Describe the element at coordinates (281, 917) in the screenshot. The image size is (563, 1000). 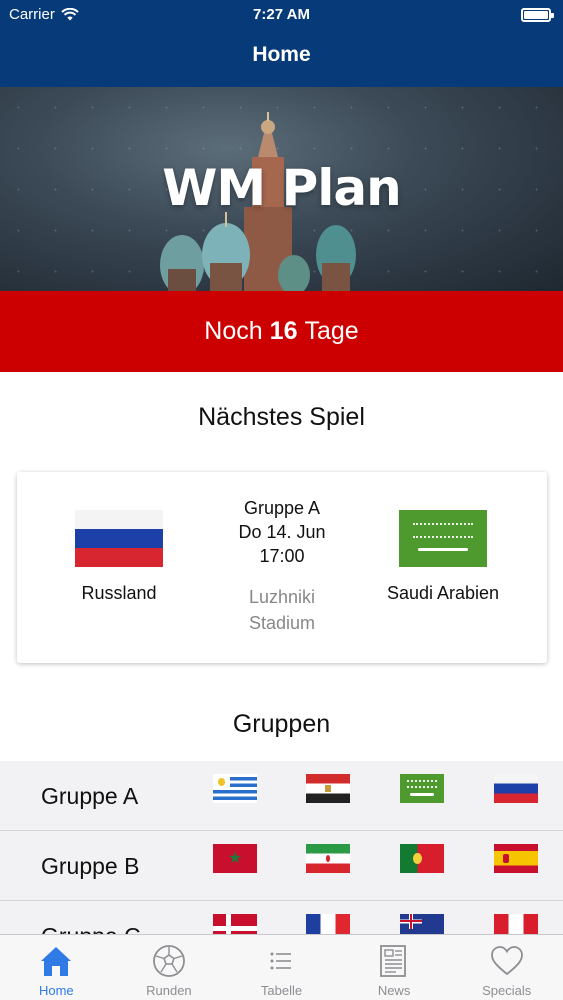
I see `group-row-c: Gruppe C` at that location.